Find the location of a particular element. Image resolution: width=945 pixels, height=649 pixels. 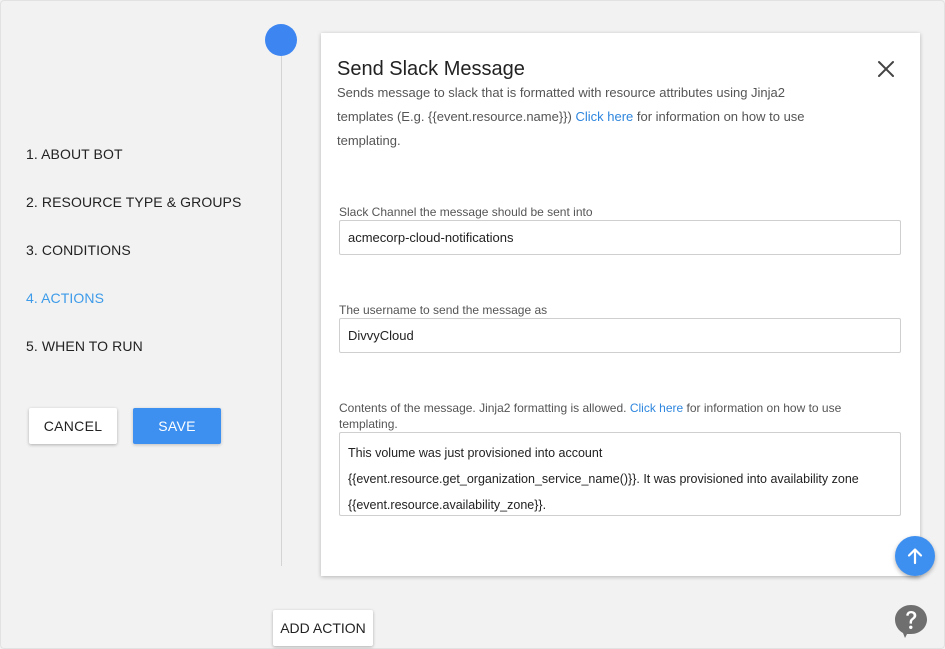

timeline-step-marker is located at coordinates (281, 40).